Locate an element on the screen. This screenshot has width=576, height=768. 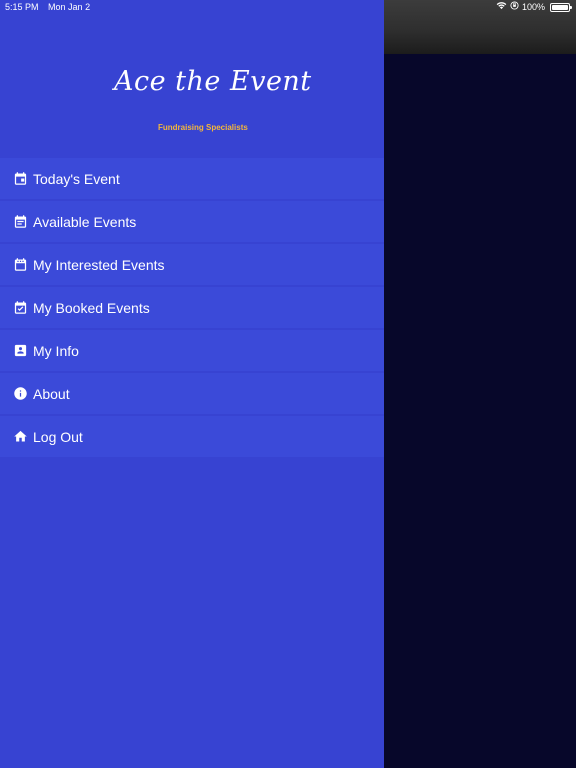
menu-item-about: About is located at coordinates (192, 393).